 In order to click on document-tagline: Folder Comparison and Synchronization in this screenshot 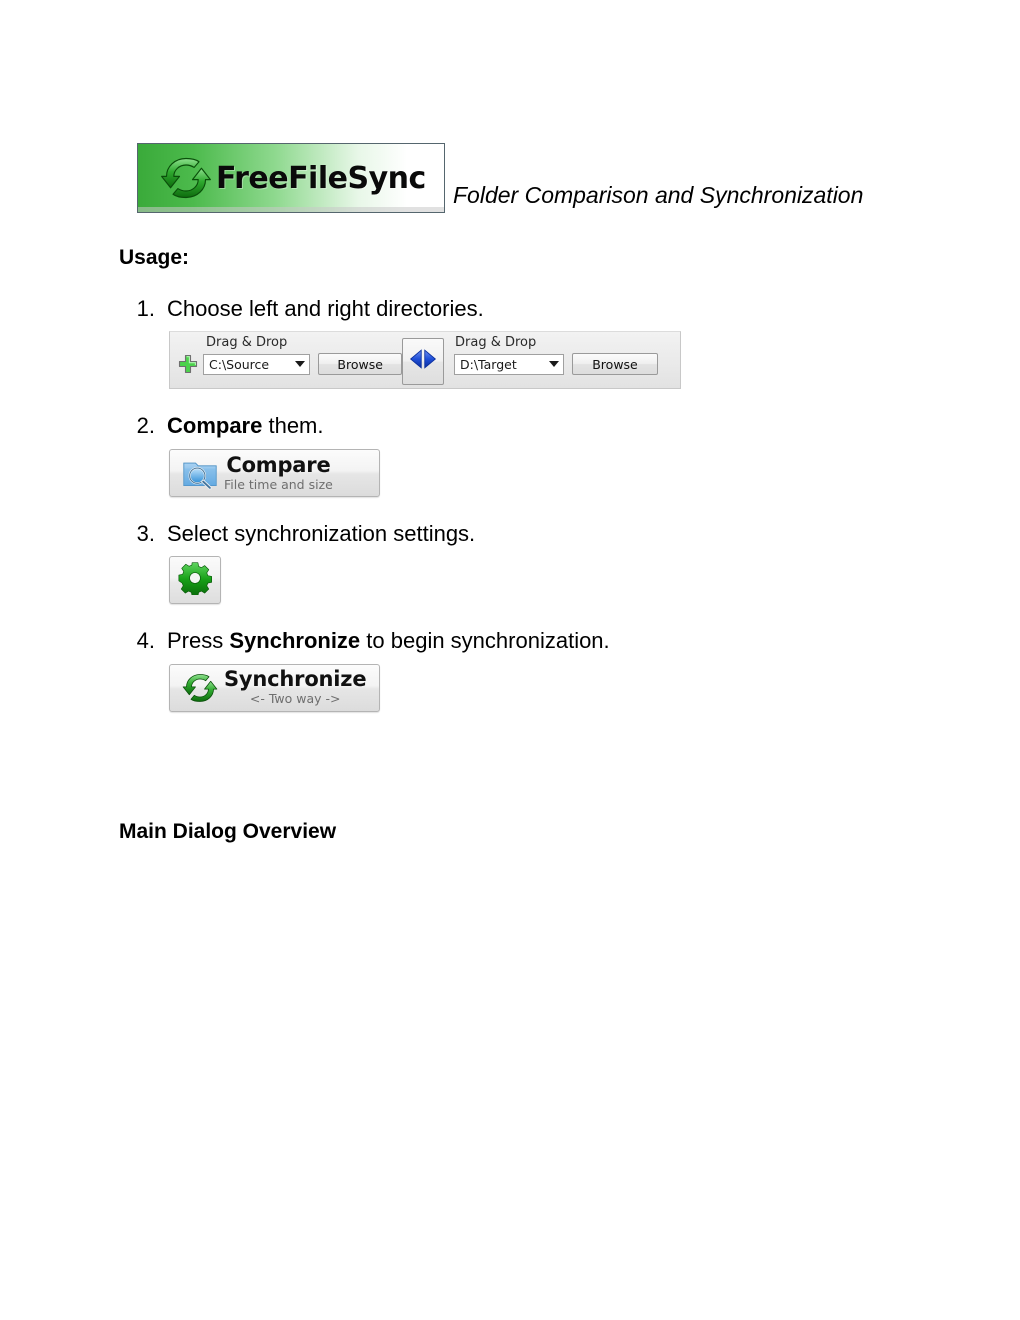, I will do `click(658, 195)`.